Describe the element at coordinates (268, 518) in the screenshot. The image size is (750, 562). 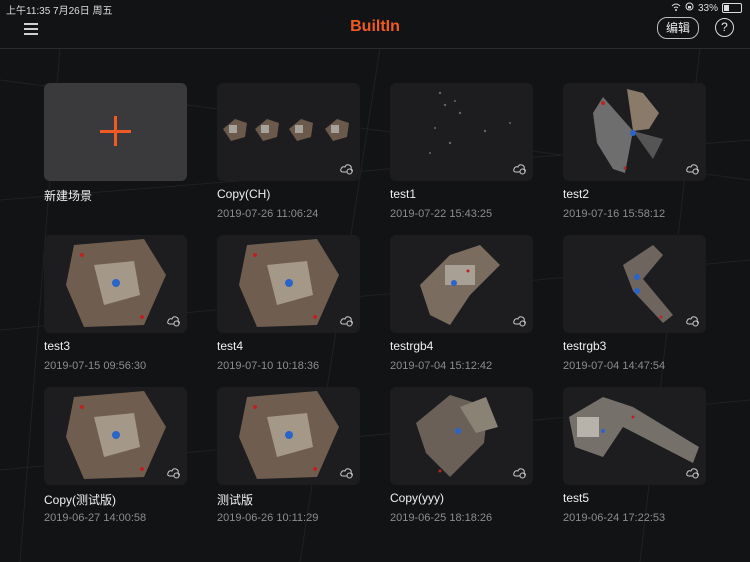
I see `scene-date: 2019-06-26 10:11:29` at that location.